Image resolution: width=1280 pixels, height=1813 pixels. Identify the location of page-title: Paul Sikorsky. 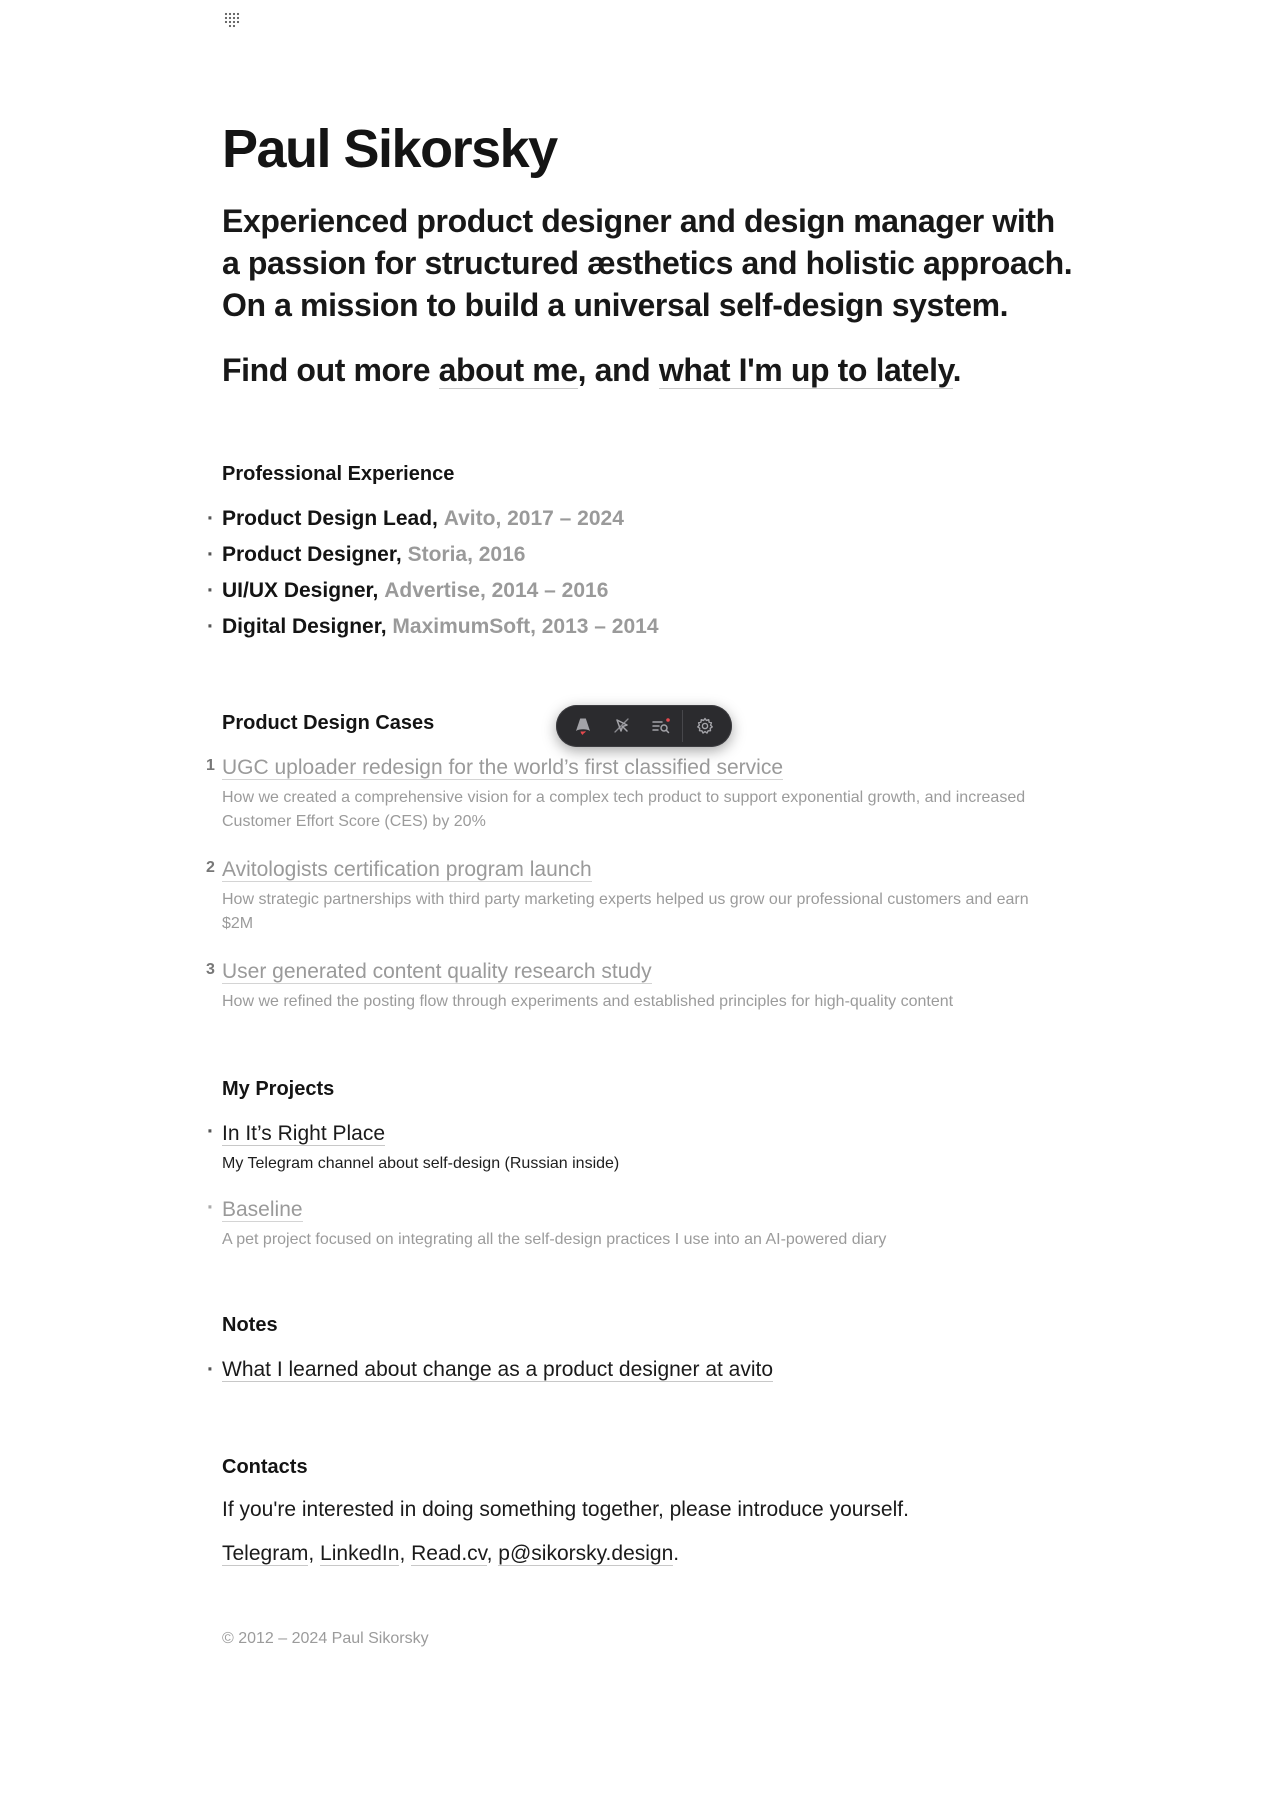
(390, 149).